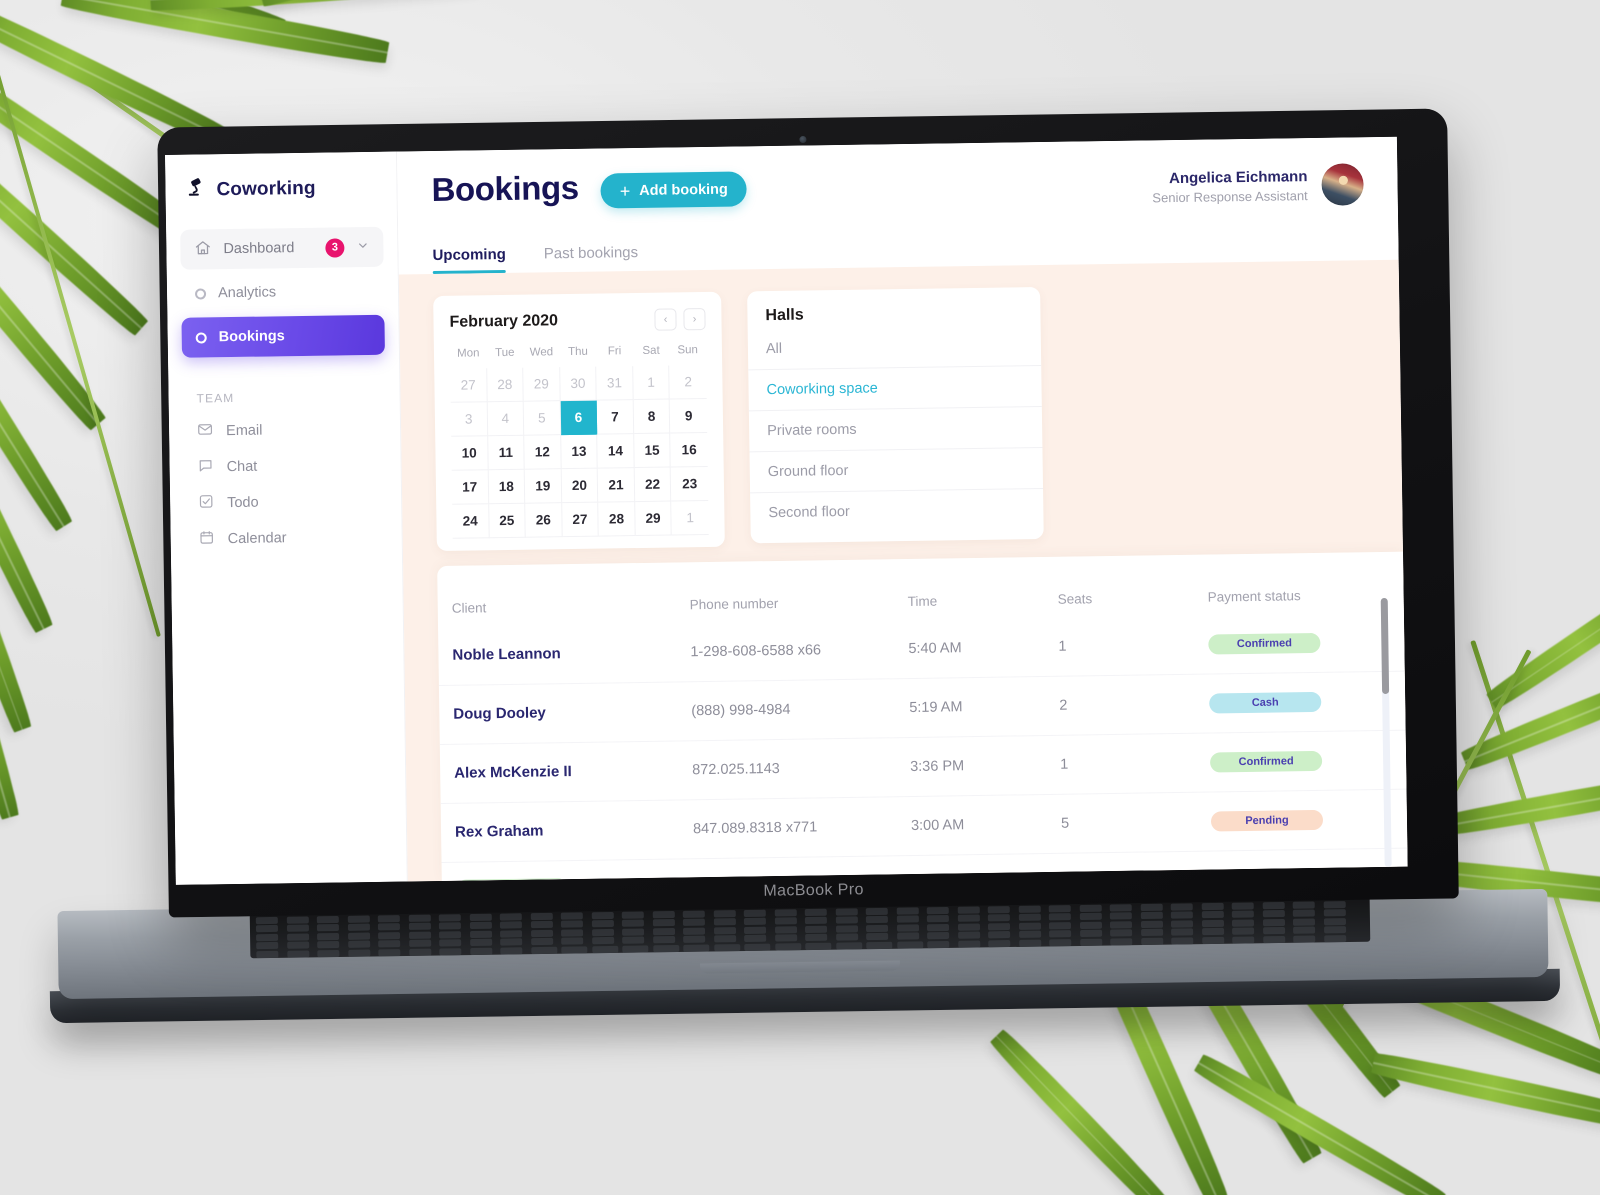 The image size is (1600, 1195). I want to click on cell-phone: 1-298-608-6588 x66, so click(799, 650).